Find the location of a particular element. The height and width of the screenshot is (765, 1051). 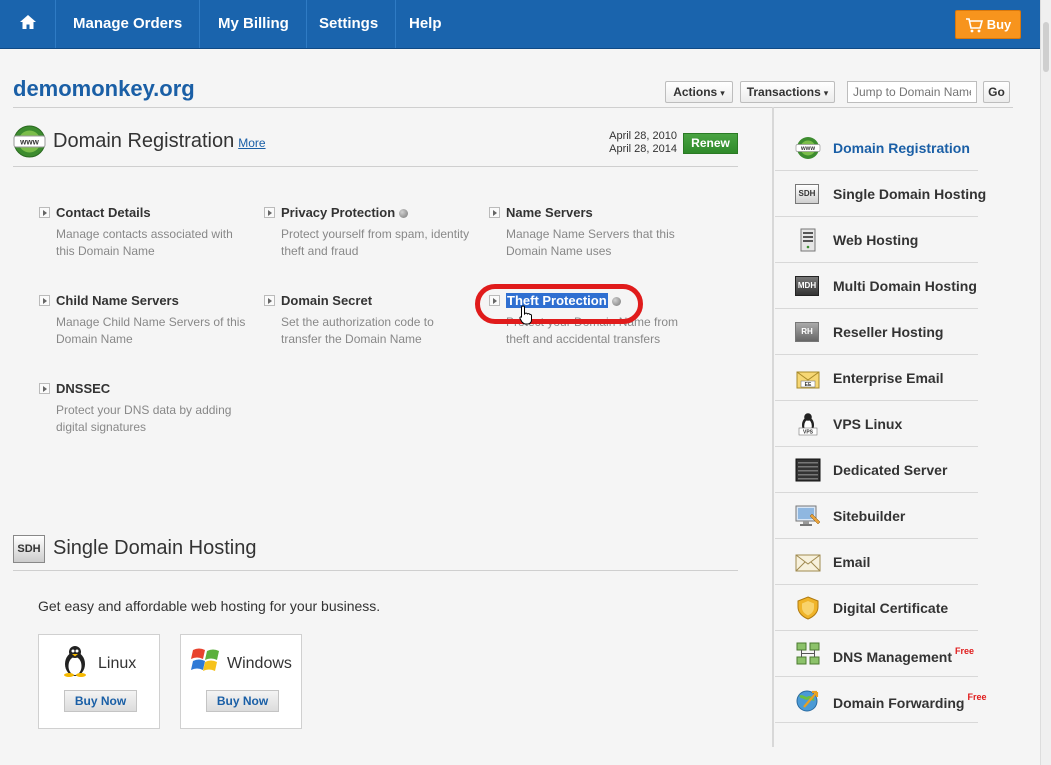

sidebar-item-label: Sitebuilder is located at coordinates (869, 516).